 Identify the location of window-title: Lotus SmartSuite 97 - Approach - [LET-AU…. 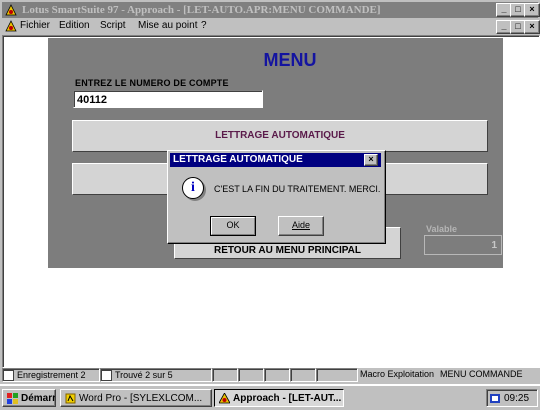
(201, 10).